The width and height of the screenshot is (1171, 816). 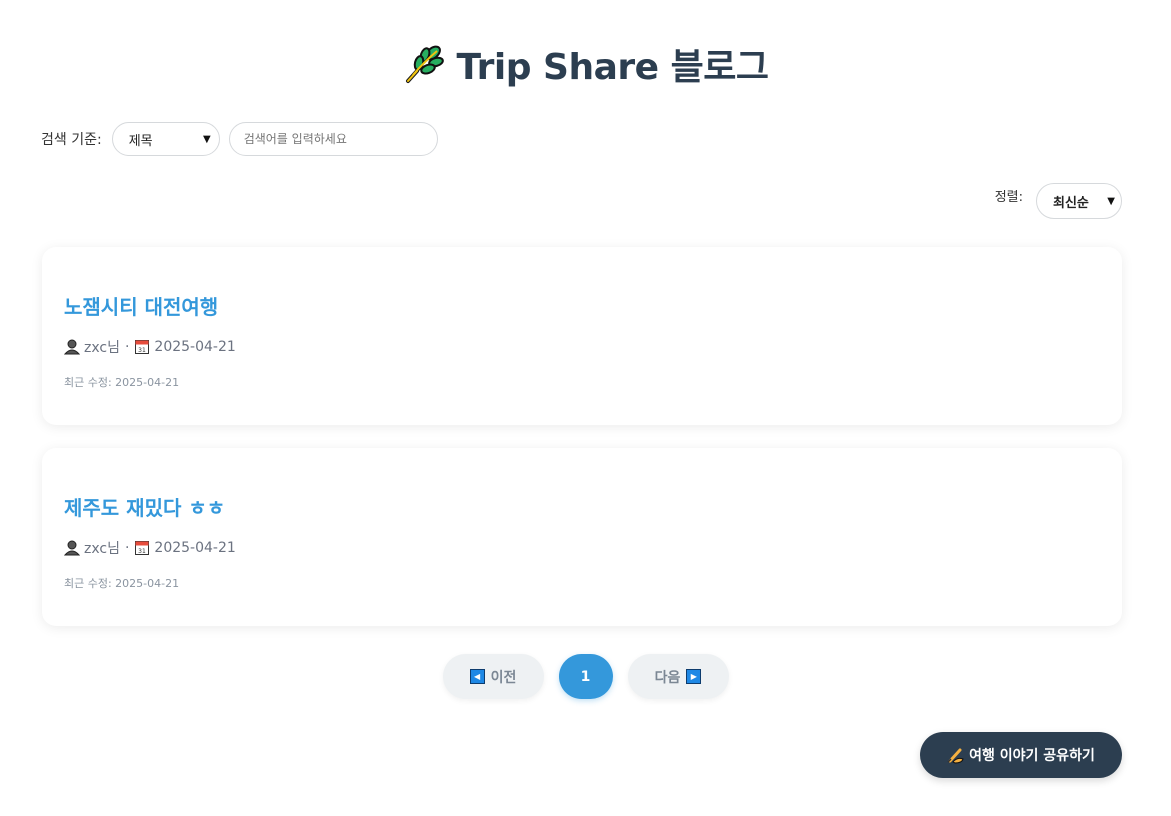 What do you see at coordinates (140, 141) in the screenshot?
I see `search-field-value: 제목` at bounding box center [140, 141].